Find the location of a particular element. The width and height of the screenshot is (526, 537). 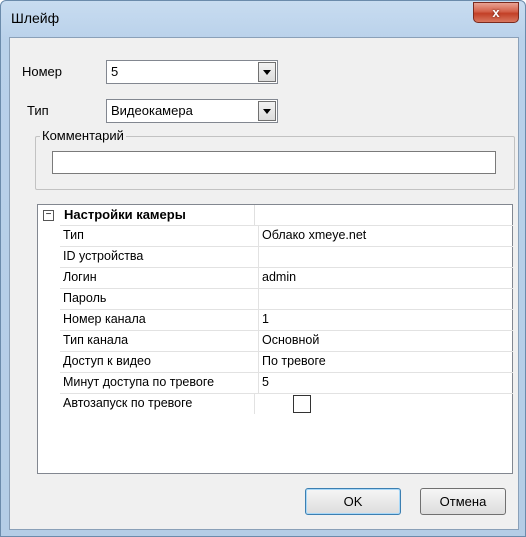

comment-groupbox: Комментарий is located at coordinates (275, 159).